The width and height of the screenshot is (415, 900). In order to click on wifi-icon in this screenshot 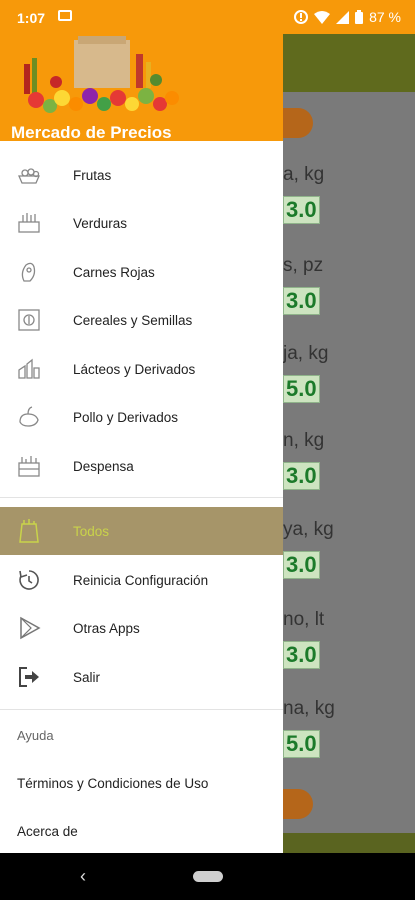, I will do `click(322, 17)`.